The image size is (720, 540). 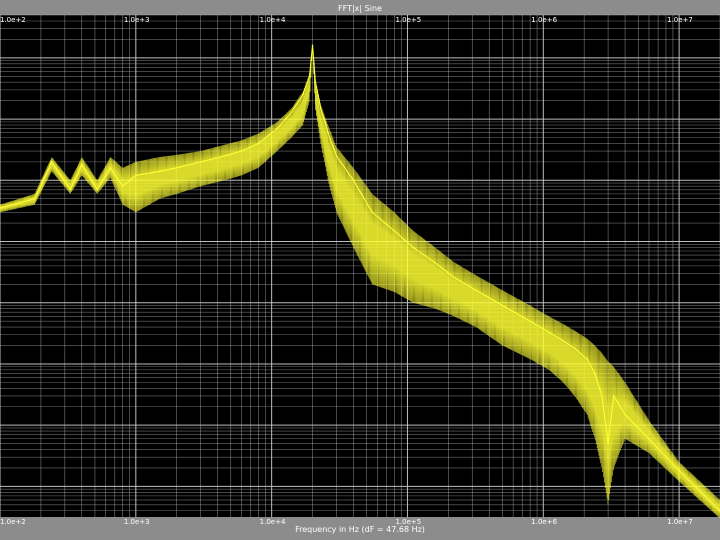 I want to click on x-tick-label-top: 1.0e+4, so click(x=272, y=20).